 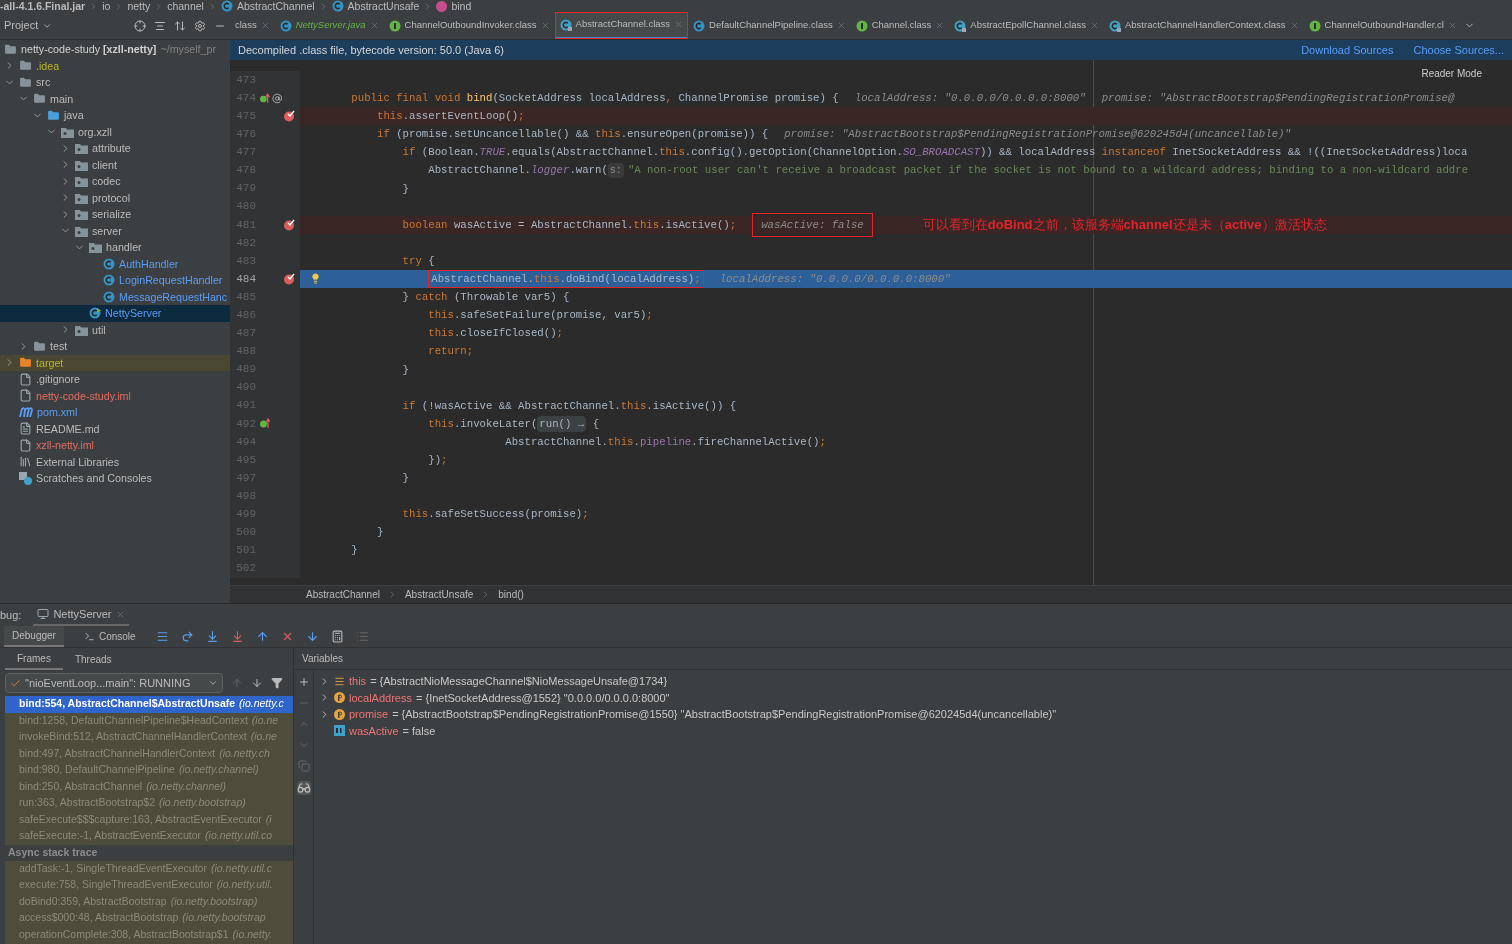 I want to click on tree-item: .gitignore, so click(x=115, y=379).